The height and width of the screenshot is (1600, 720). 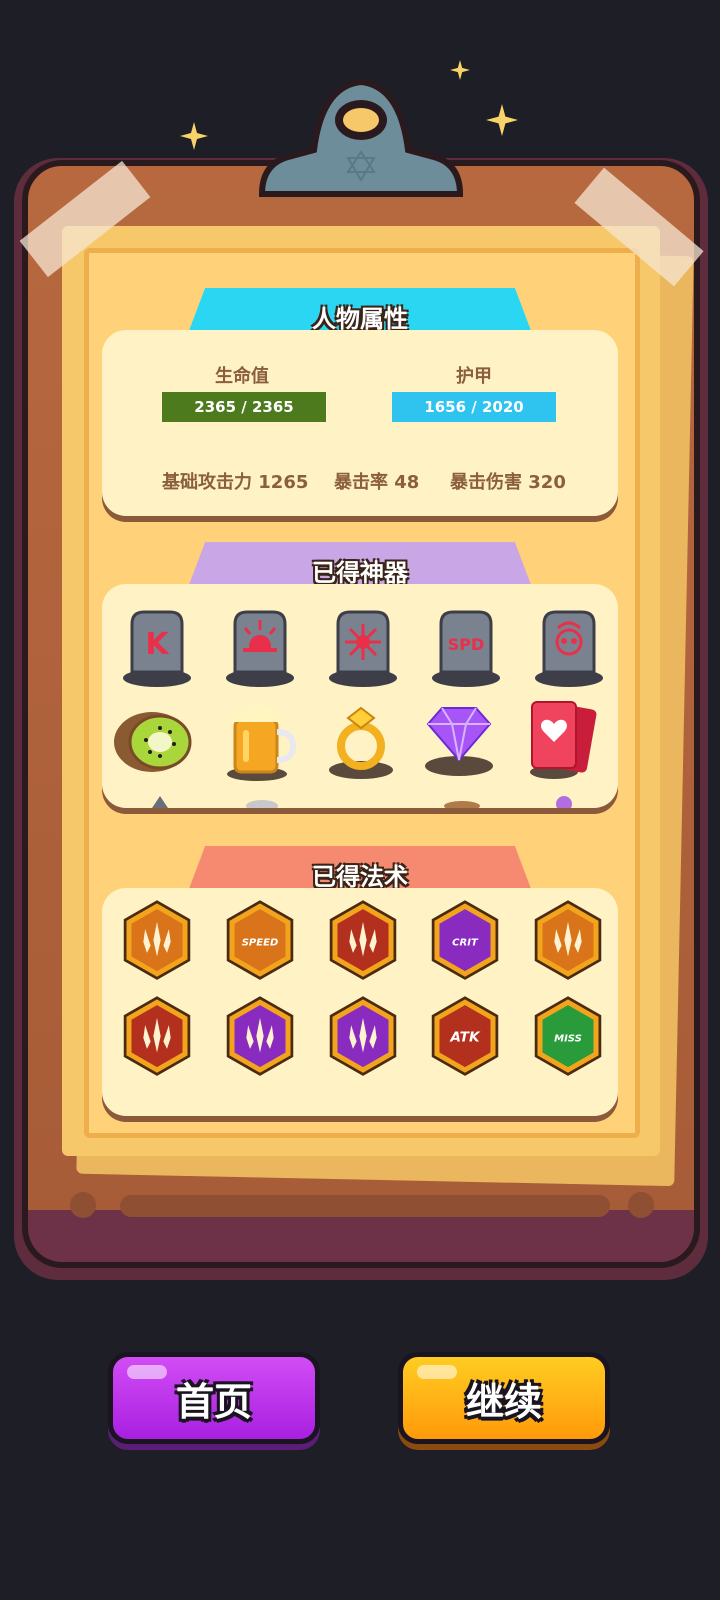 I want to click on home-button-label: 首页, so click(x=213, y=1401).